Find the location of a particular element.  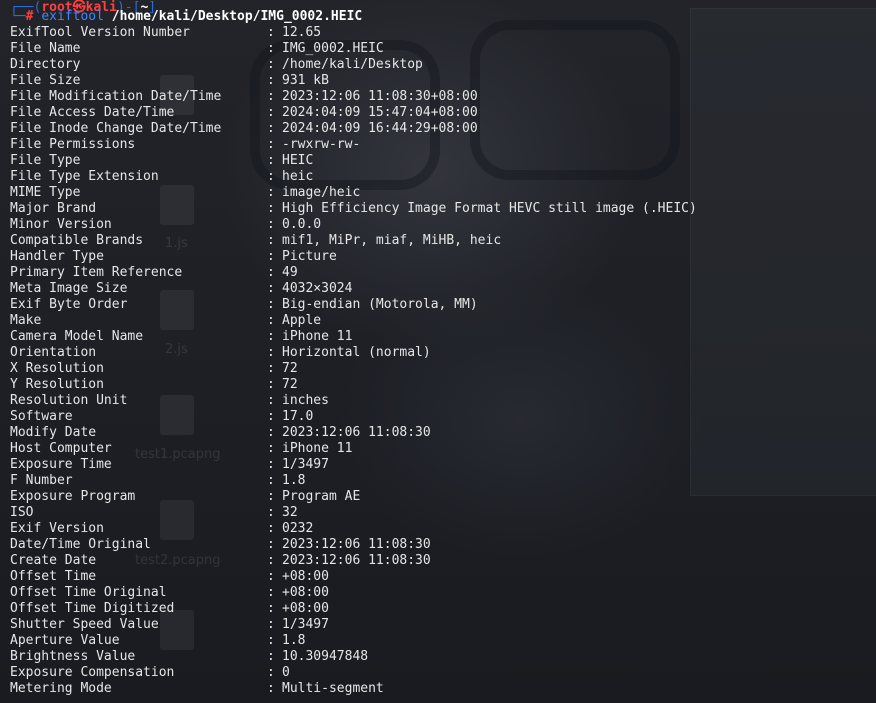

output-row: Directory: /home/kali/Desktop is located at coordinates (443, 65).